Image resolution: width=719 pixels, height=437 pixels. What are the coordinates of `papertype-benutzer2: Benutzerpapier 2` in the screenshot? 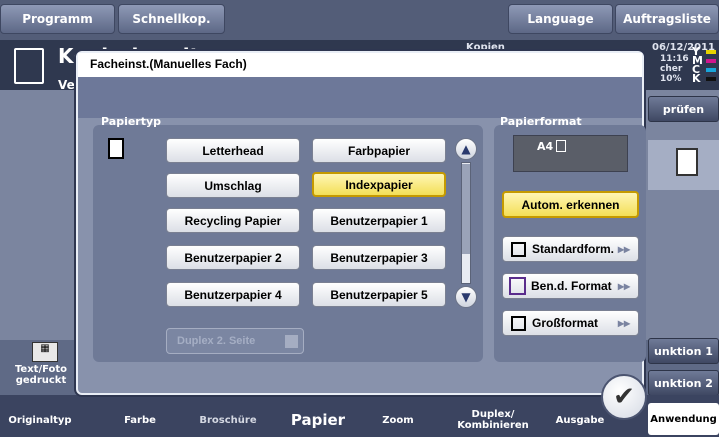 It's located at (233, 257).